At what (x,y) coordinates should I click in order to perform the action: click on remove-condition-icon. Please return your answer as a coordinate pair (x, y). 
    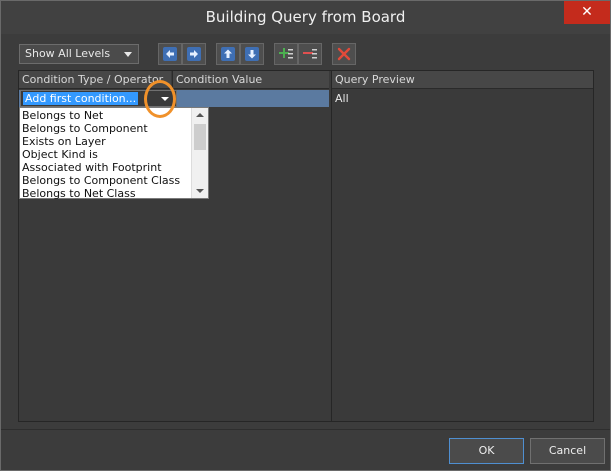
    Looking at the image, I should click on (310, 54).